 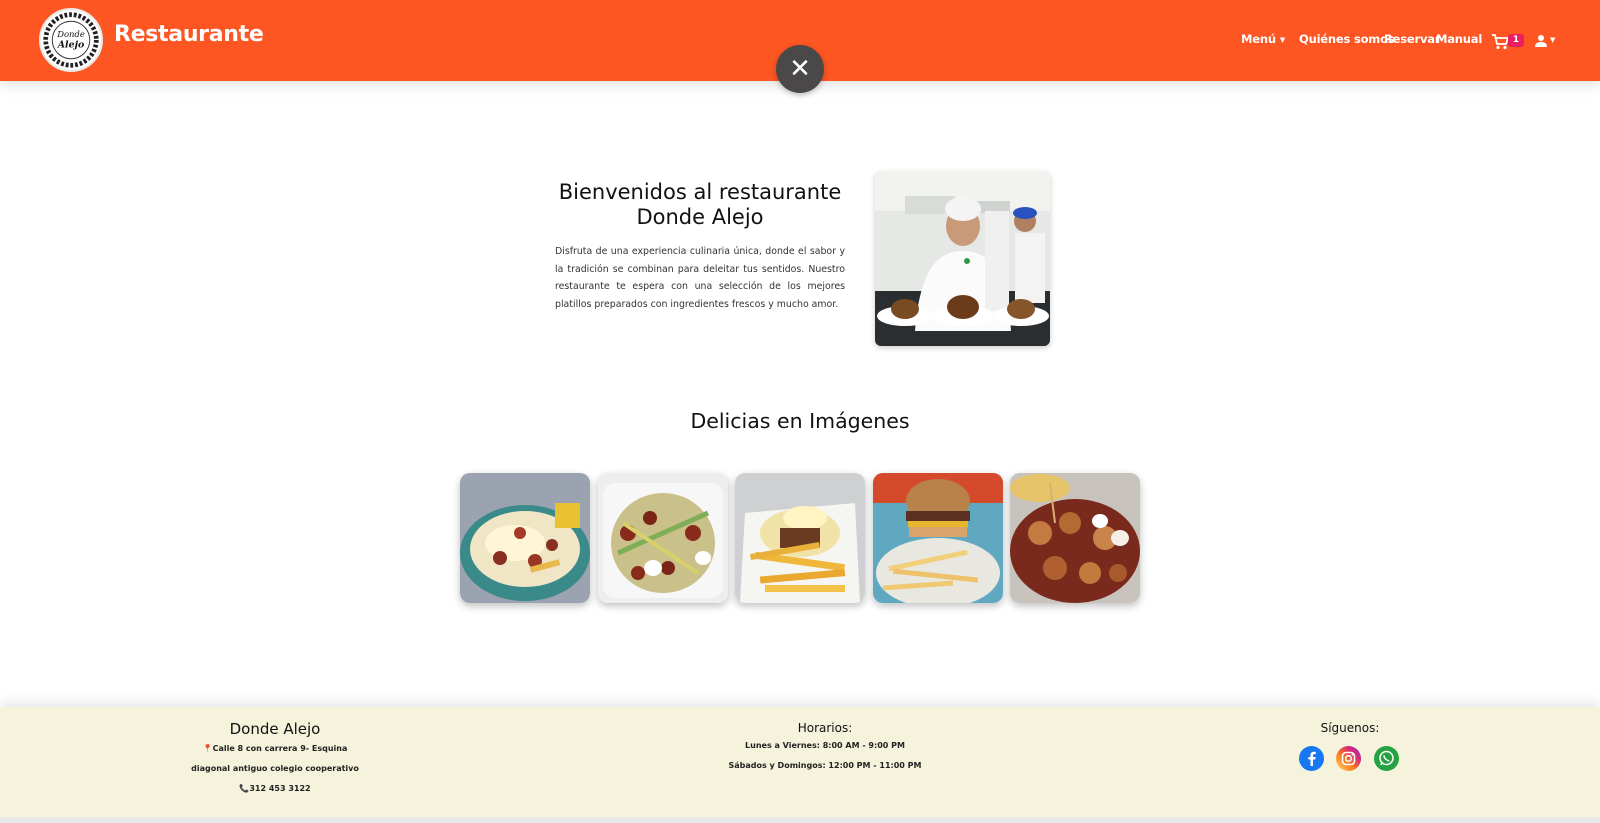 What do you see at coordinates (207, 748) in the screenshot?
I see `pin-icon: 📍` at bounding box center [207, 748].